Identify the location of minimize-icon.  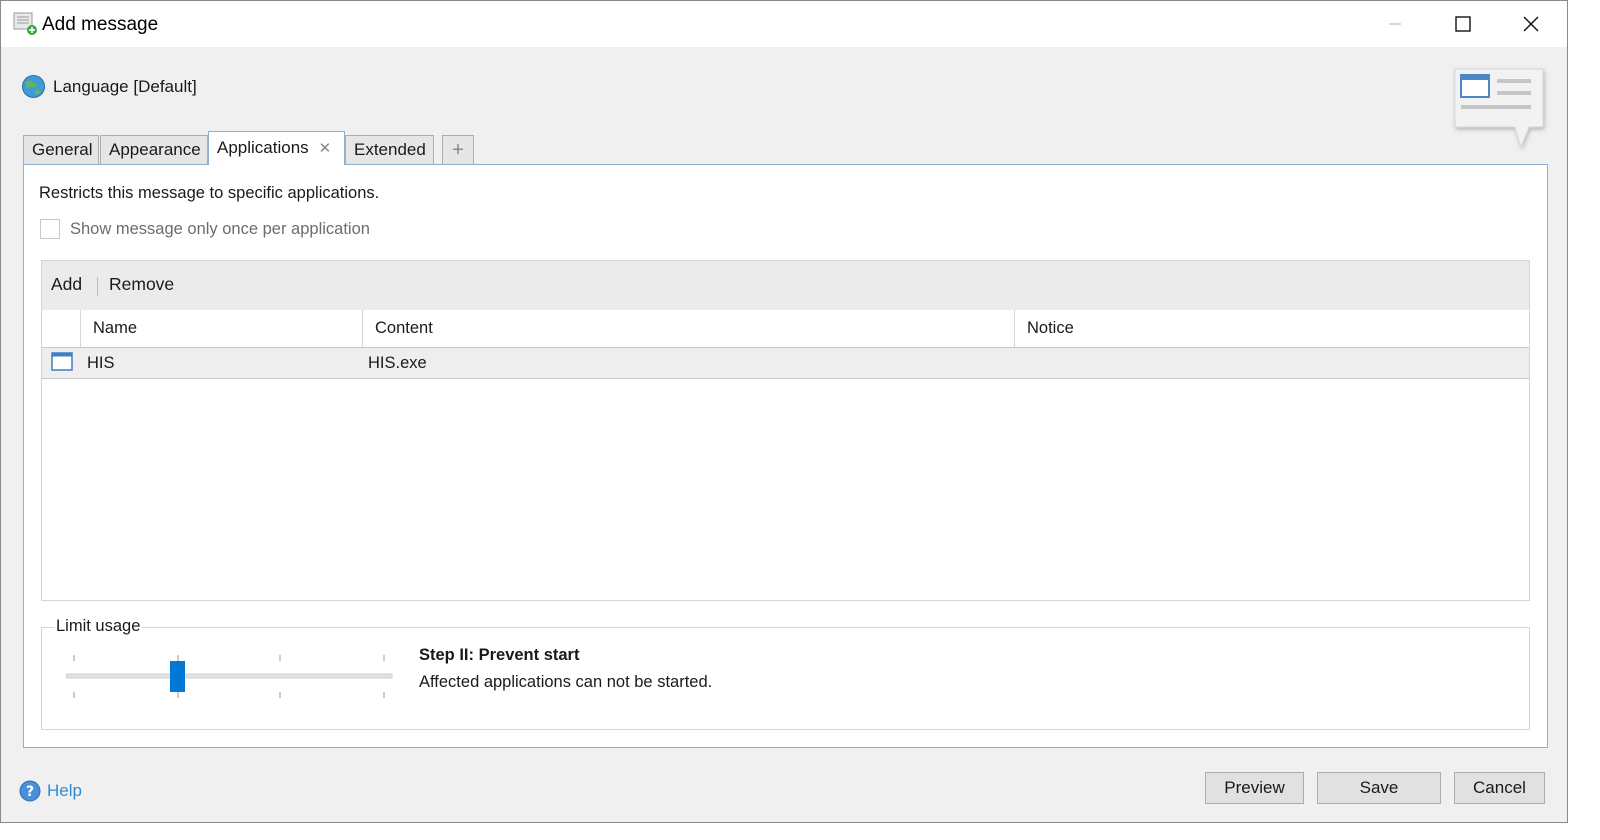
(1395, 24).